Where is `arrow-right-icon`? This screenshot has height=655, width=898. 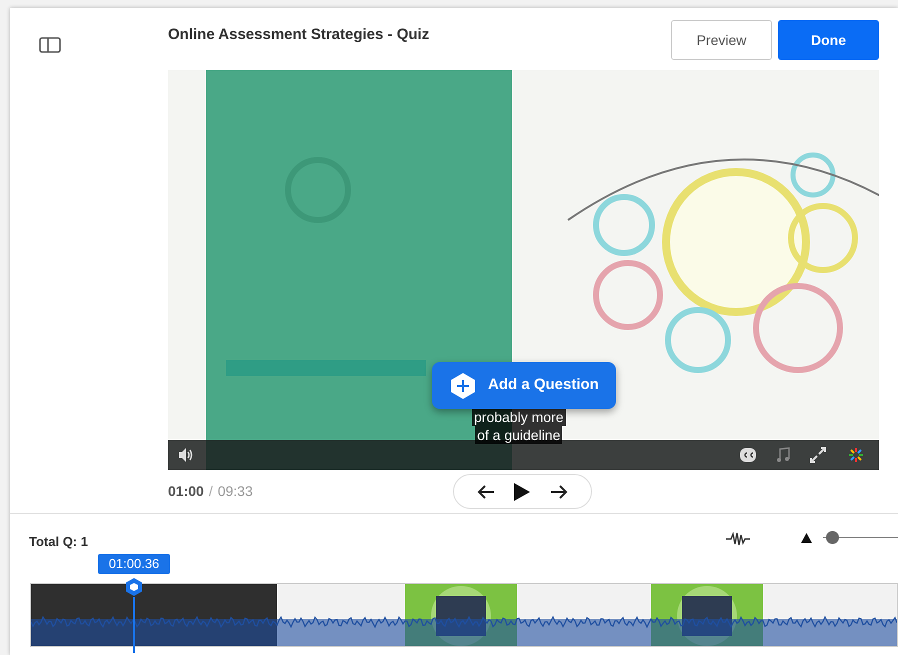
arrow-right-icon is located at coordinates (559, 491).